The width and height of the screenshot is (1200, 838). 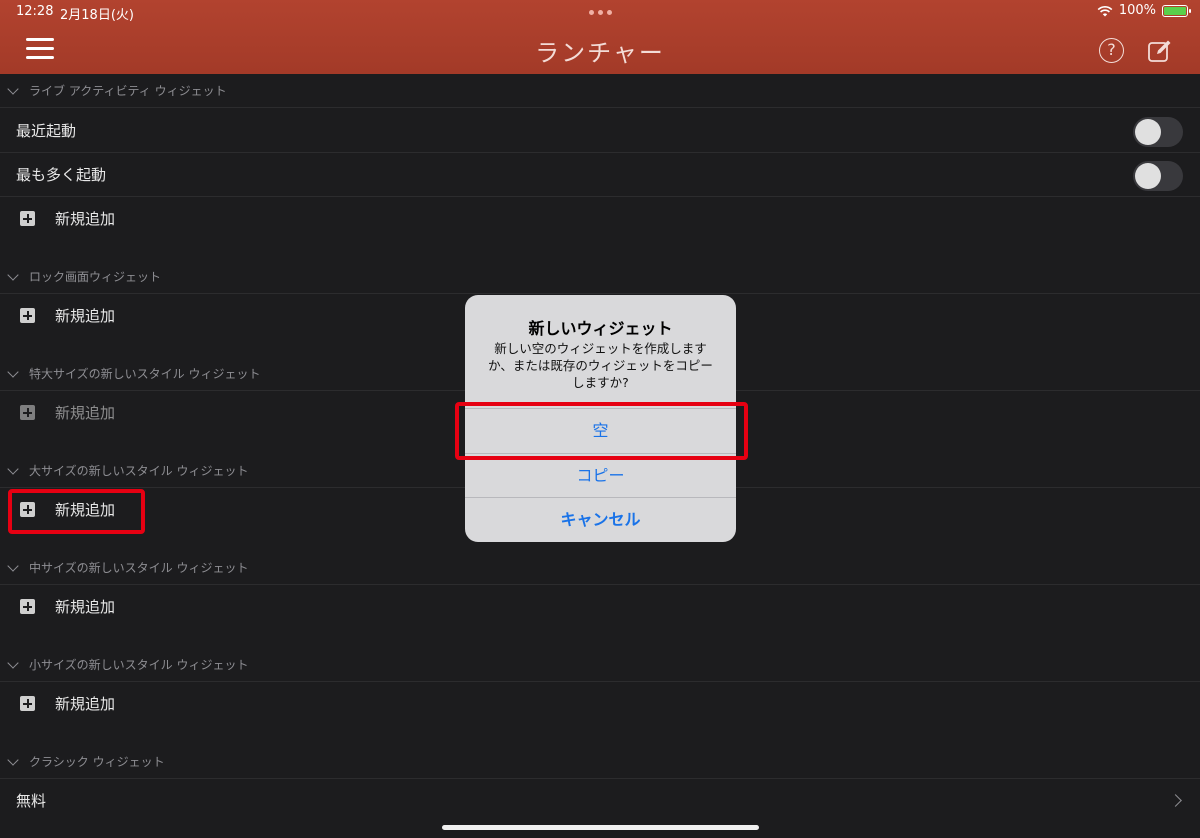 What do you see at coordinates (600, 53) in the screenshot?
I see `page-title: ランチャー` at bounding box center [600, 53].